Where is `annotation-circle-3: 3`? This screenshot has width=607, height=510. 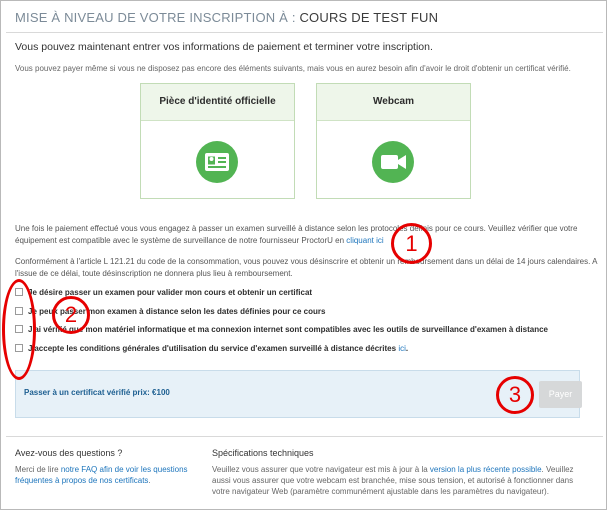
annotation-circle-3: 3 is located at coordinates (515, 395).